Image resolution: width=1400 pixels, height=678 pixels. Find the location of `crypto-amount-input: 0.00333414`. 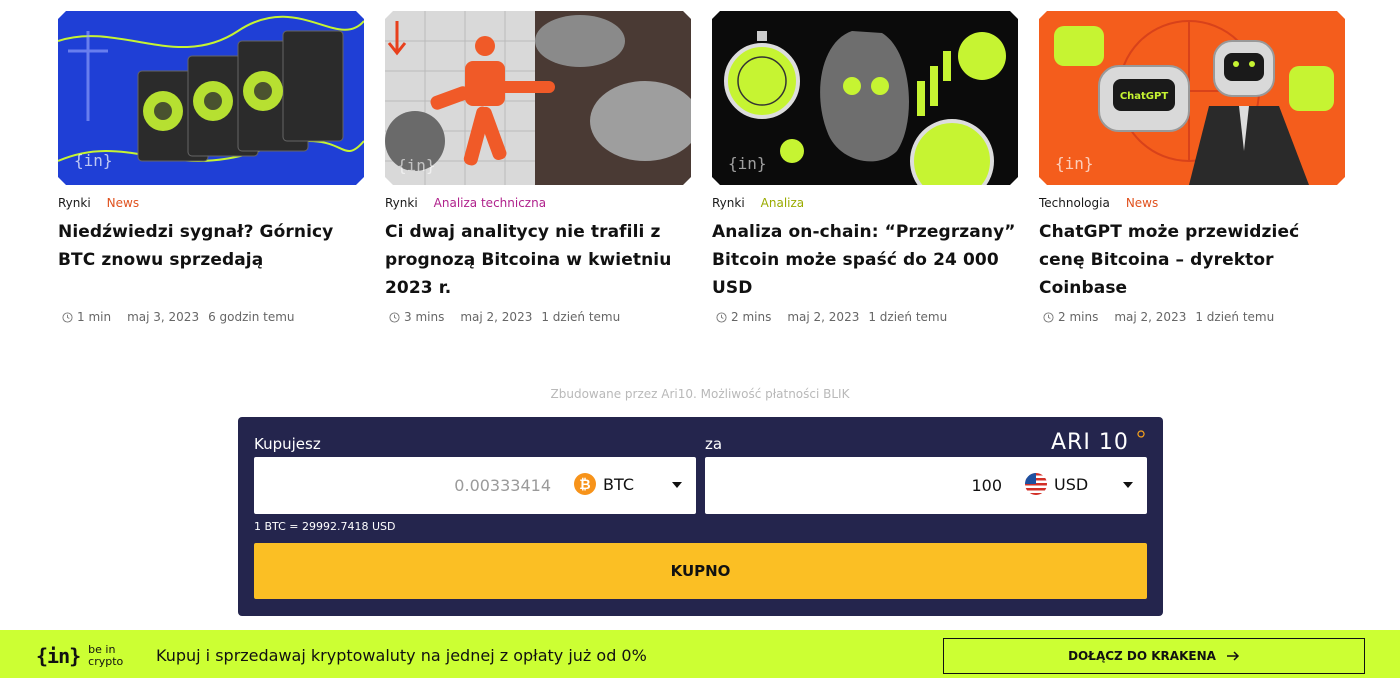

crypto-amount-input: 0.00333414 is located at coordinates (502, 485).